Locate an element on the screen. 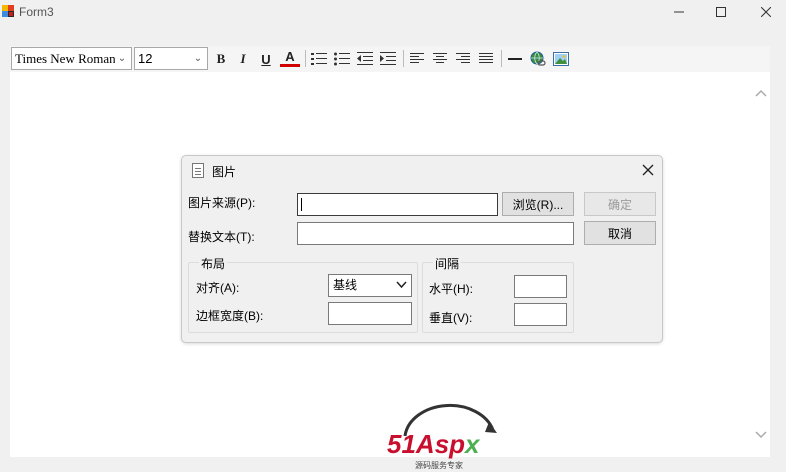 The height and width of the screenshot is (472, 786). justify-icon is located at coordinates (486, 58).